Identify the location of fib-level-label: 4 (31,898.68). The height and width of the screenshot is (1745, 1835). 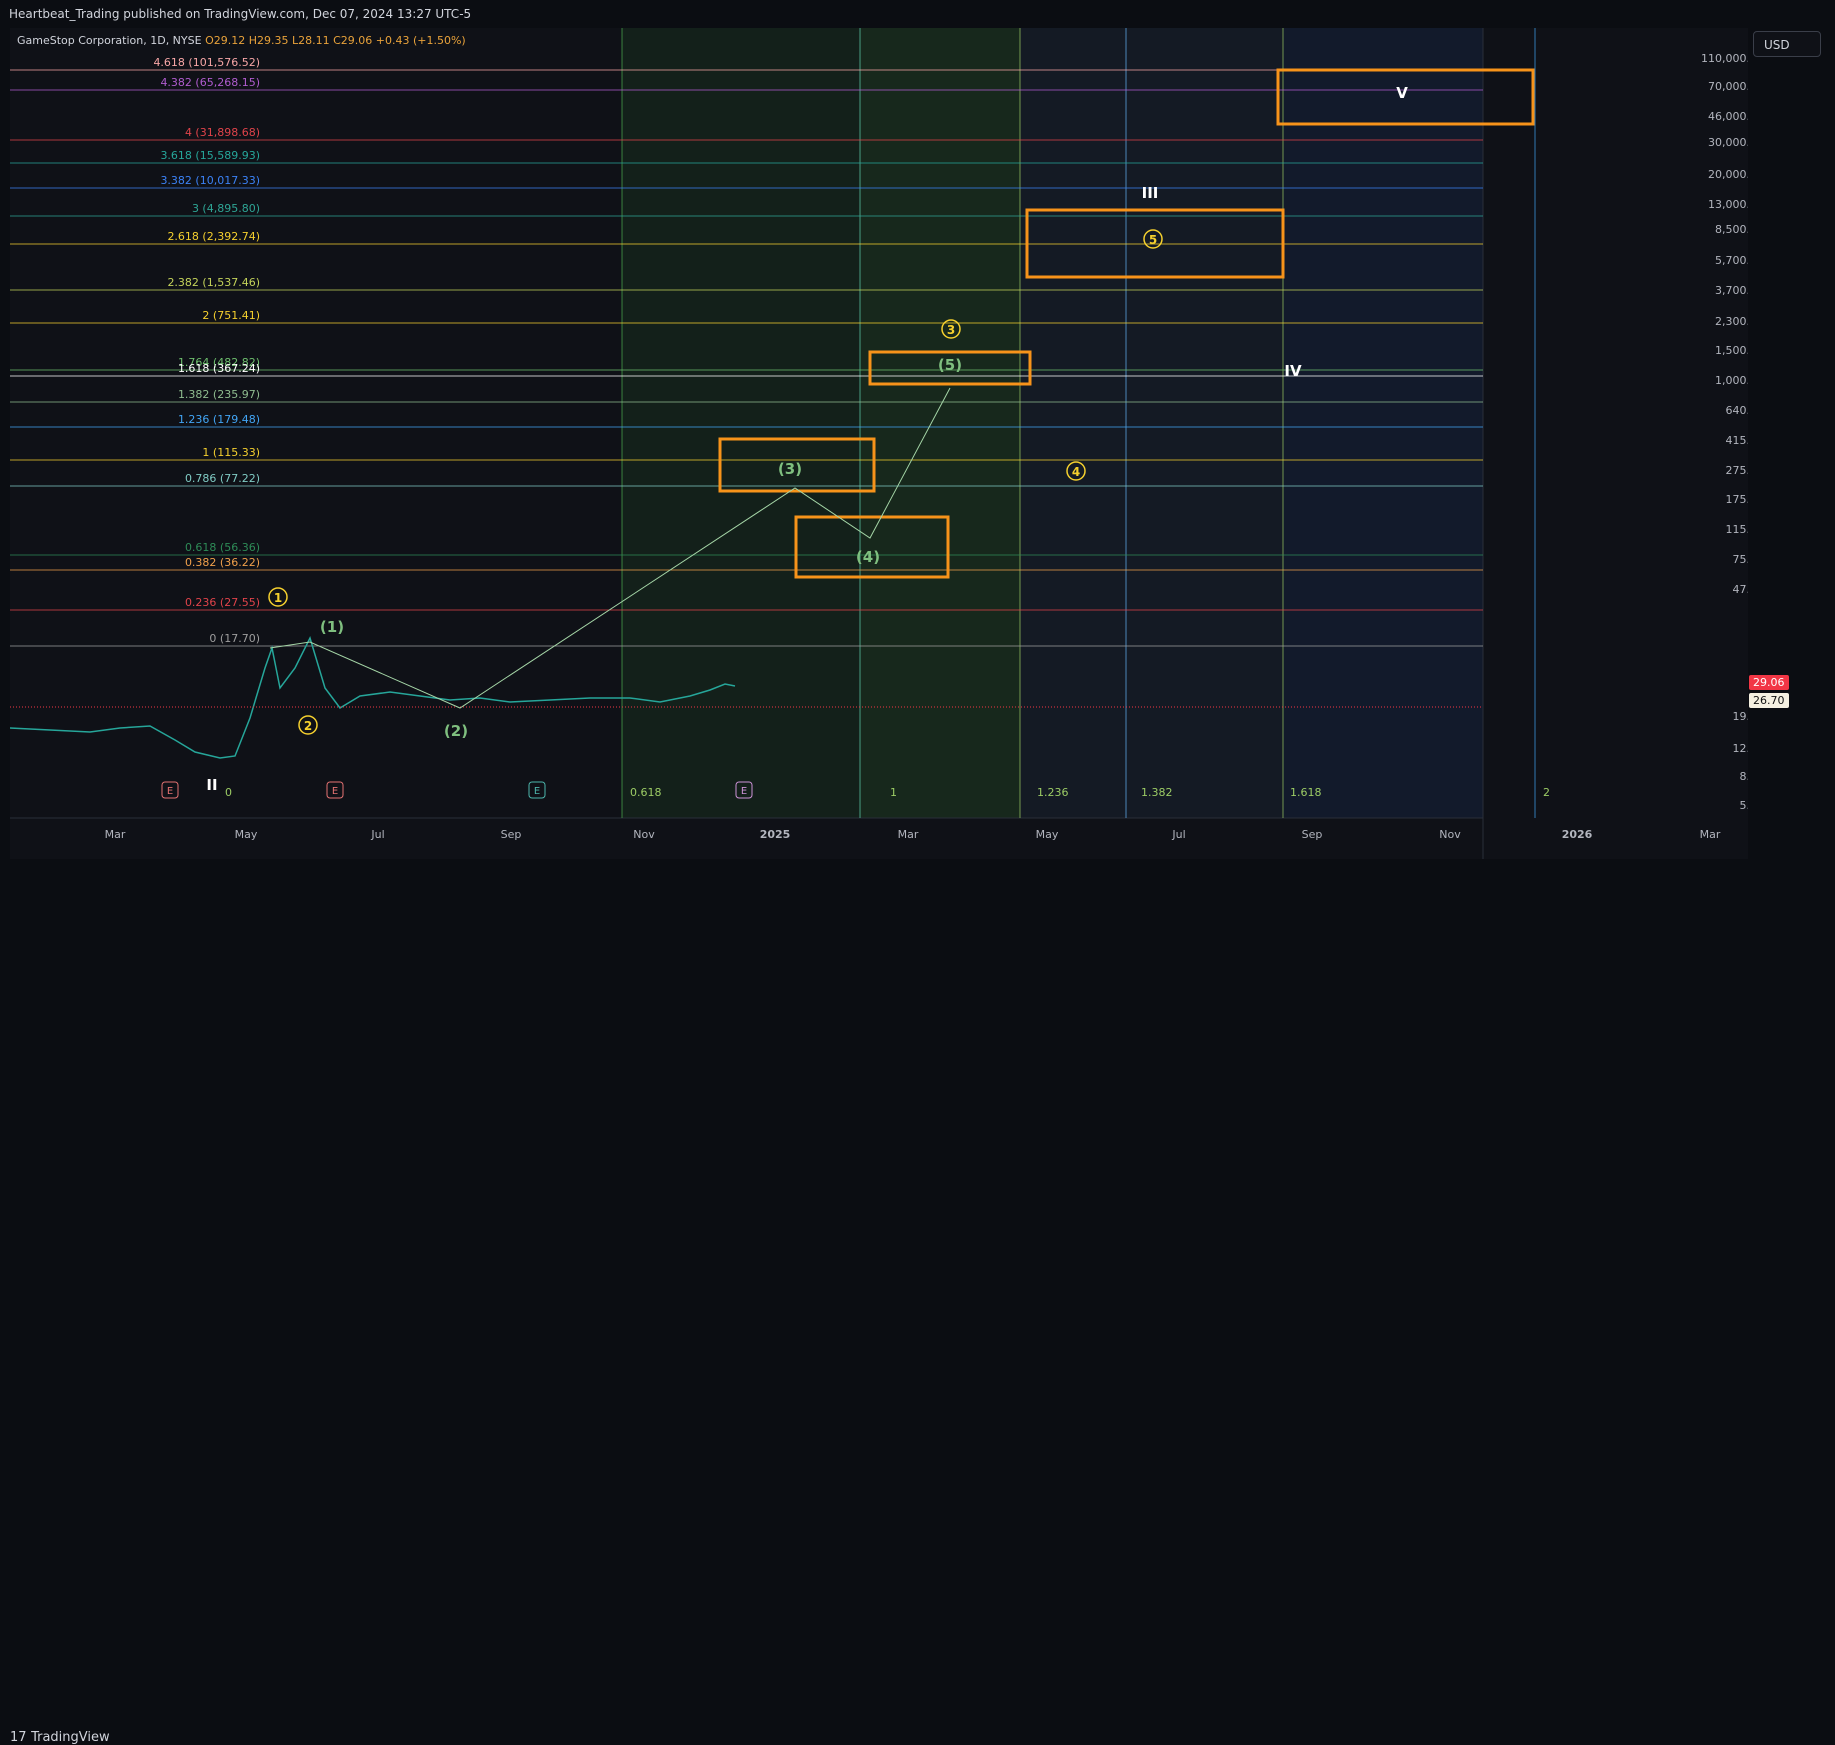
(222, 132).